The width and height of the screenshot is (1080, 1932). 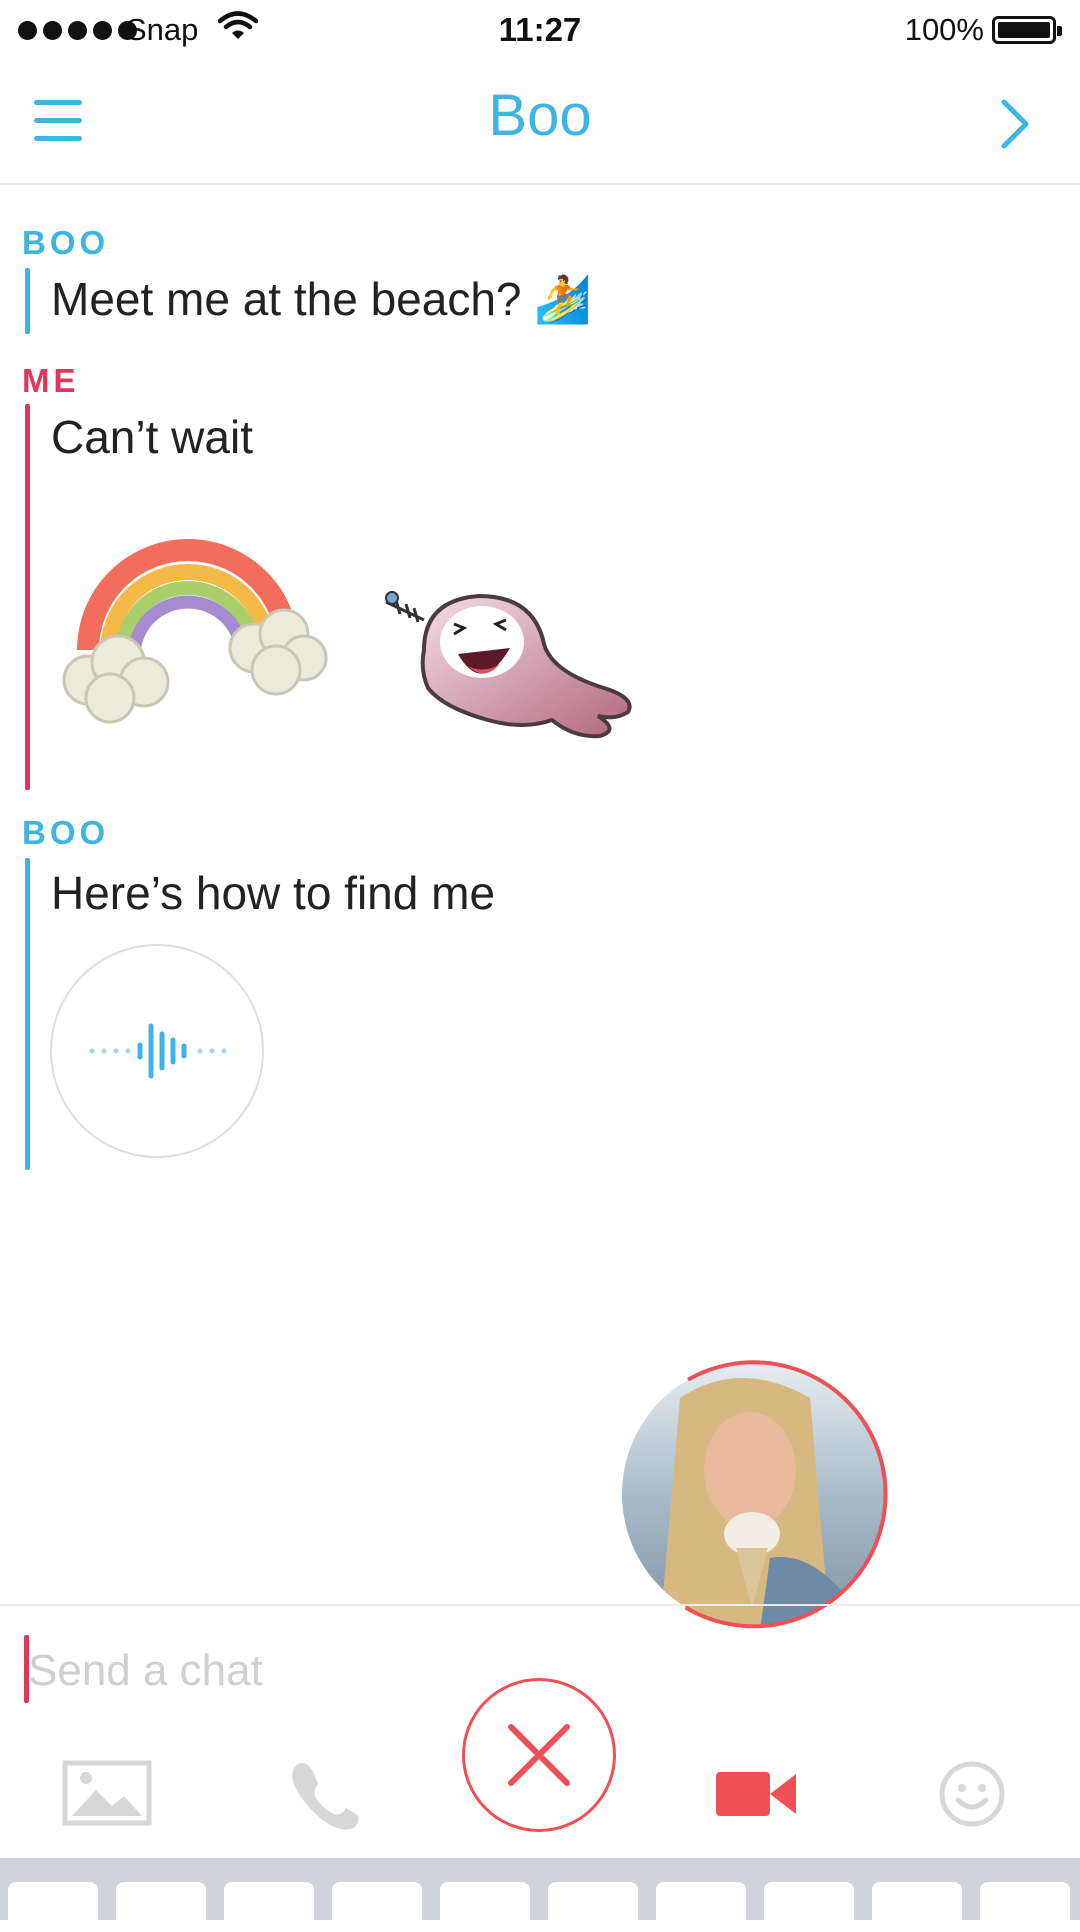 I want to click on video-camera-icon, so click(x=756, y=1794).